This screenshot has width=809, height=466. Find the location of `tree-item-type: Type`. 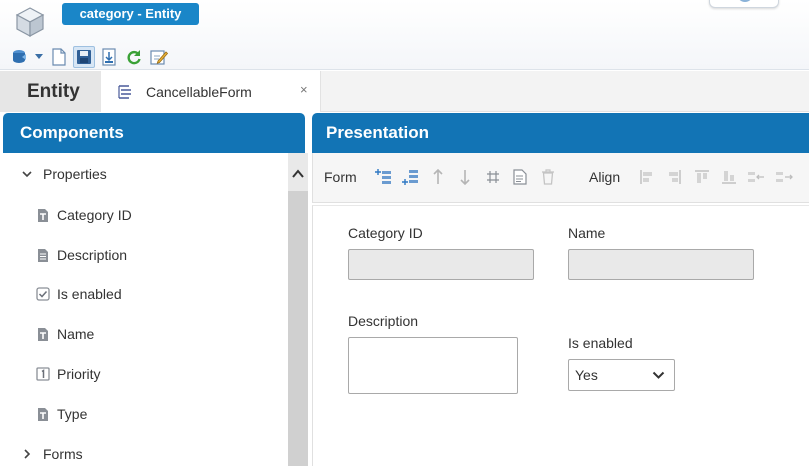

tree-item-type: Type is located at coordinates (61, 414).